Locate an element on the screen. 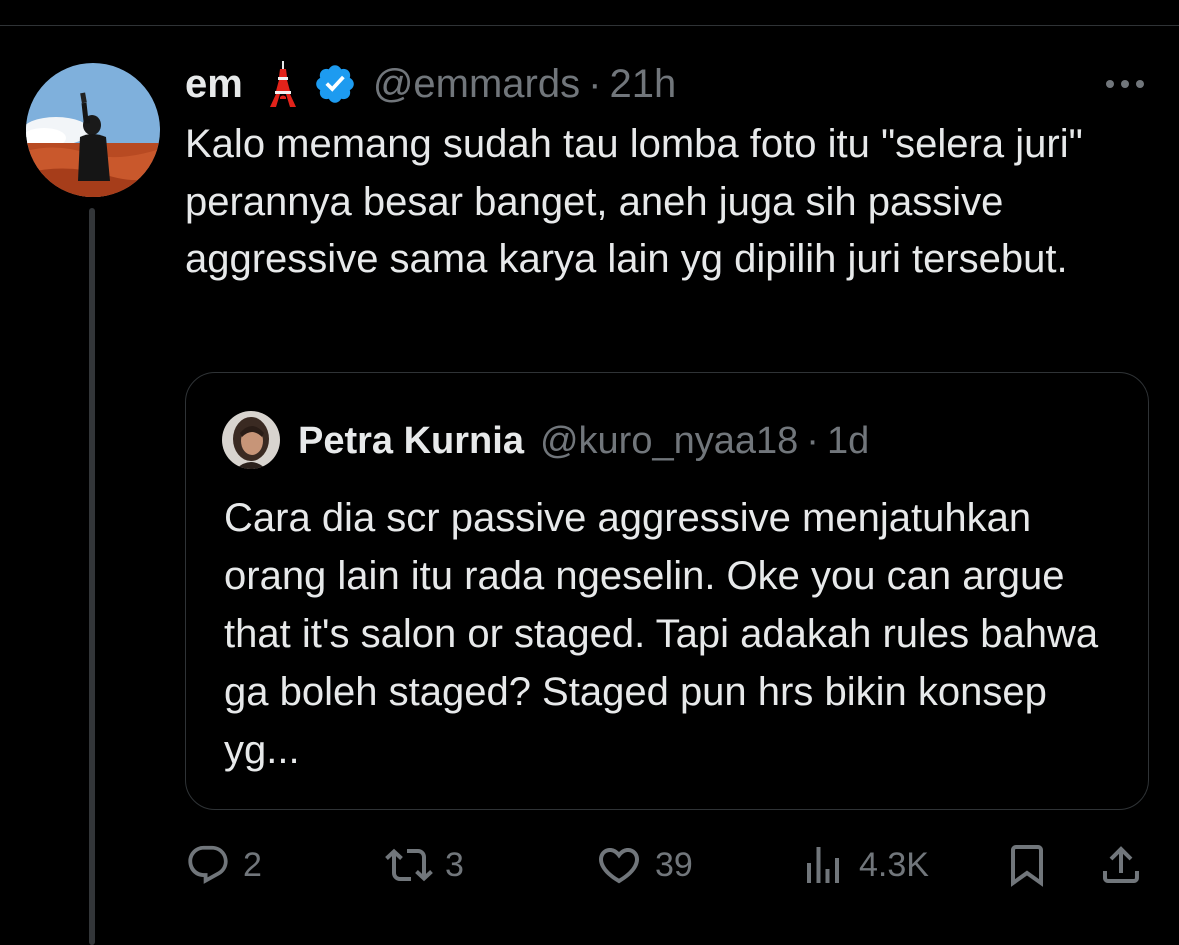 The width and height of the screenshot is (1179, 945). views-count: 4.3K is located at coordinates (894, 864).